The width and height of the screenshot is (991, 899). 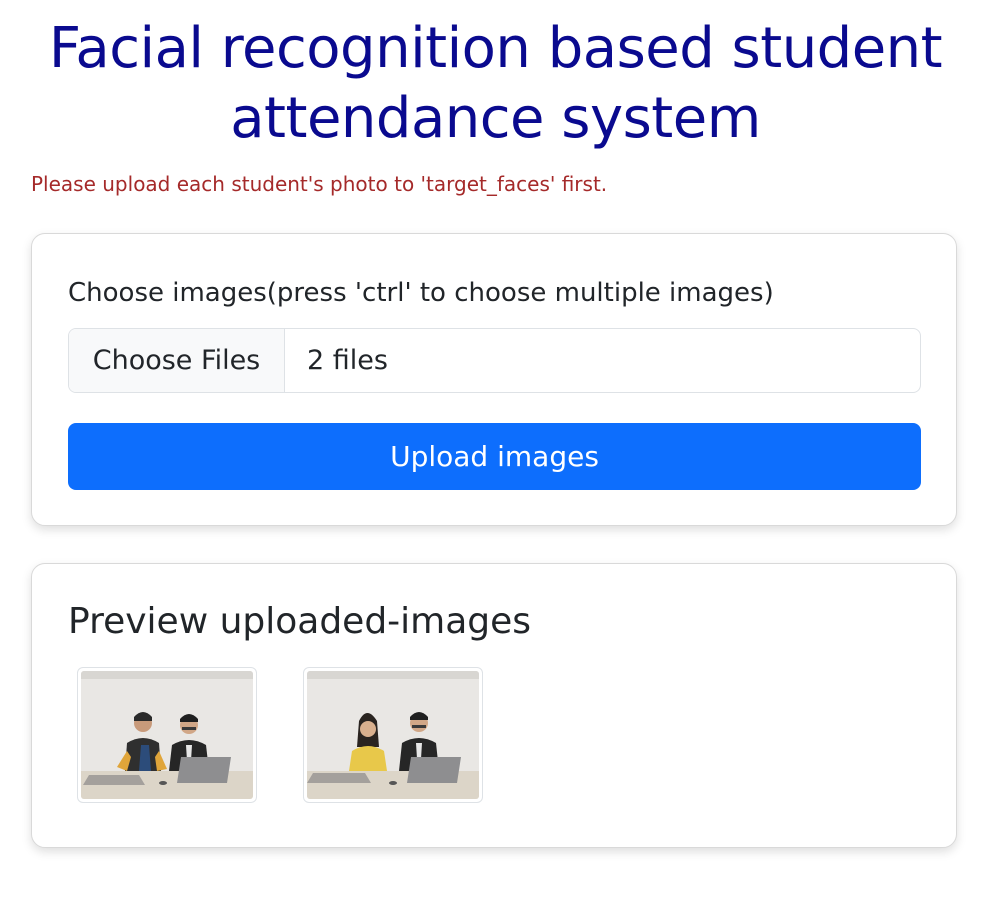 I want to click on upload-images-button: Upload images, so click(x=494, y=456).